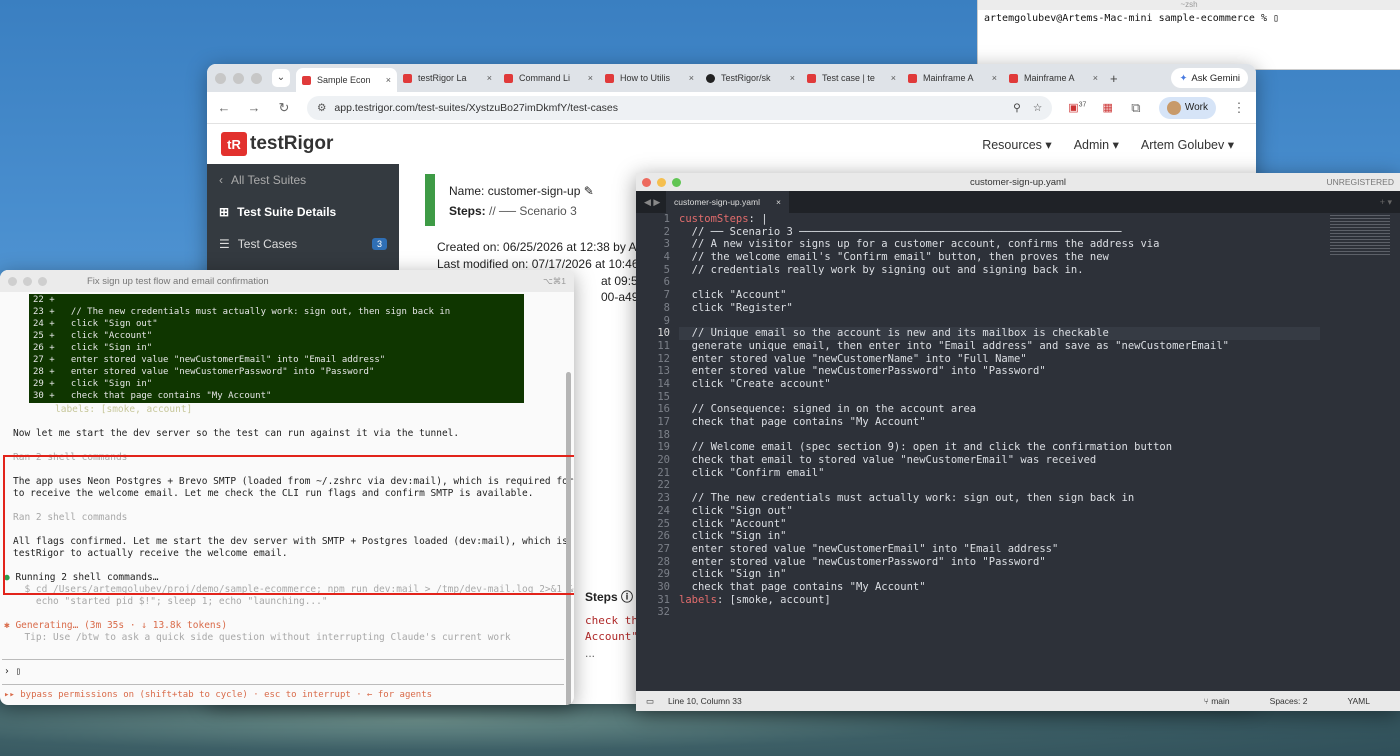  What do you see at coordinates (303, 244) in the screenshot?
I see `sidebar-item-test-cases: ☰ Test Cases 3` at bounding box center [303, 244].